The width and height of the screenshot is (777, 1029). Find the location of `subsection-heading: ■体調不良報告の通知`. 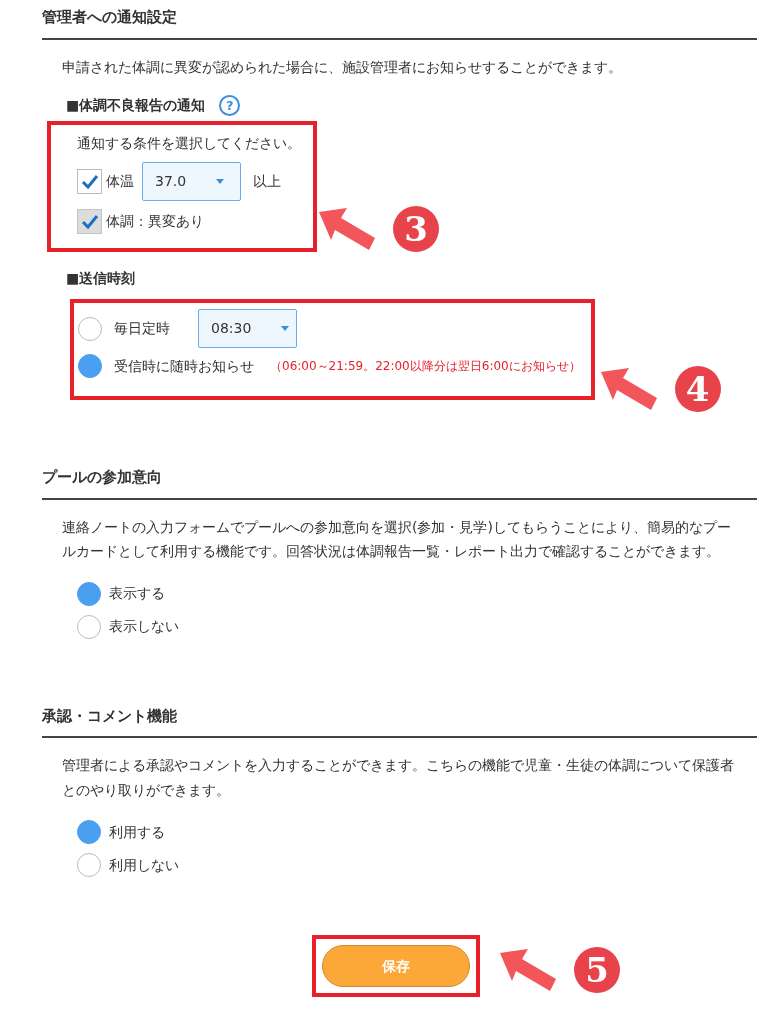

subsection-heading: ■体調不良報告の通知 is located at coordinates (136, 105).